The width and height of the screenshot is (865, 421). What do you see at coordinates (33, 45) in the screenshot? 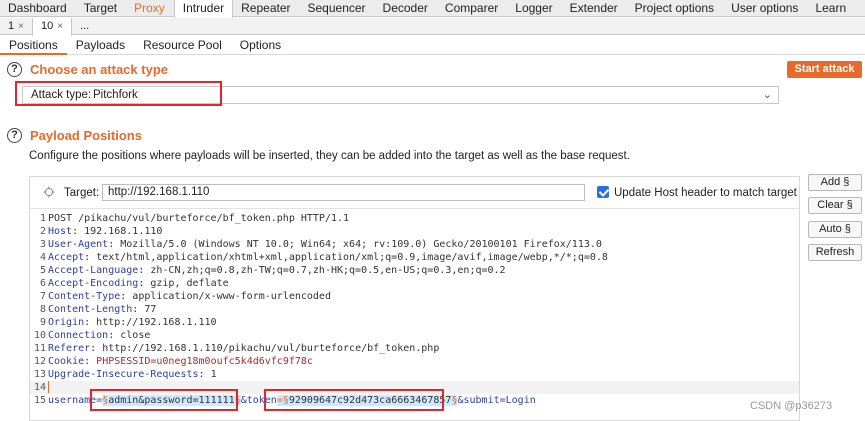
I see `tab-positions: Positions` at bounding box center [33, 45].